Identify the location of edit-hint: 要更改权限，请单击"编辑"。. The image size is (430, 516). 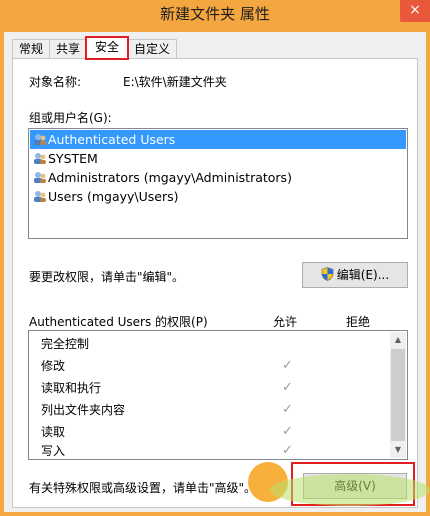
(107, 277).